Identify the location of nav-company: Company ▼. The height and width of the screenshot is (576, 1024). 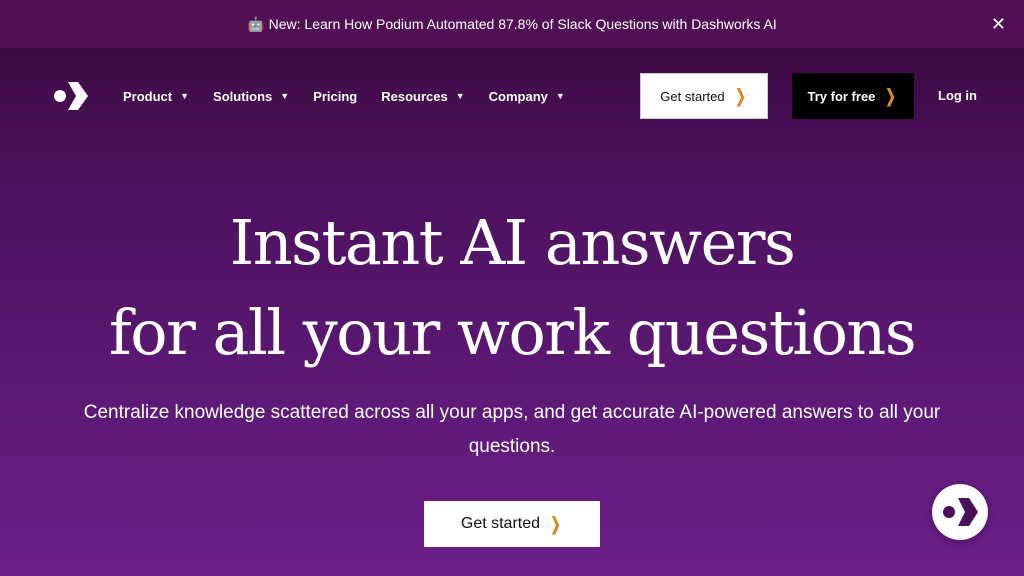
(527, 96).